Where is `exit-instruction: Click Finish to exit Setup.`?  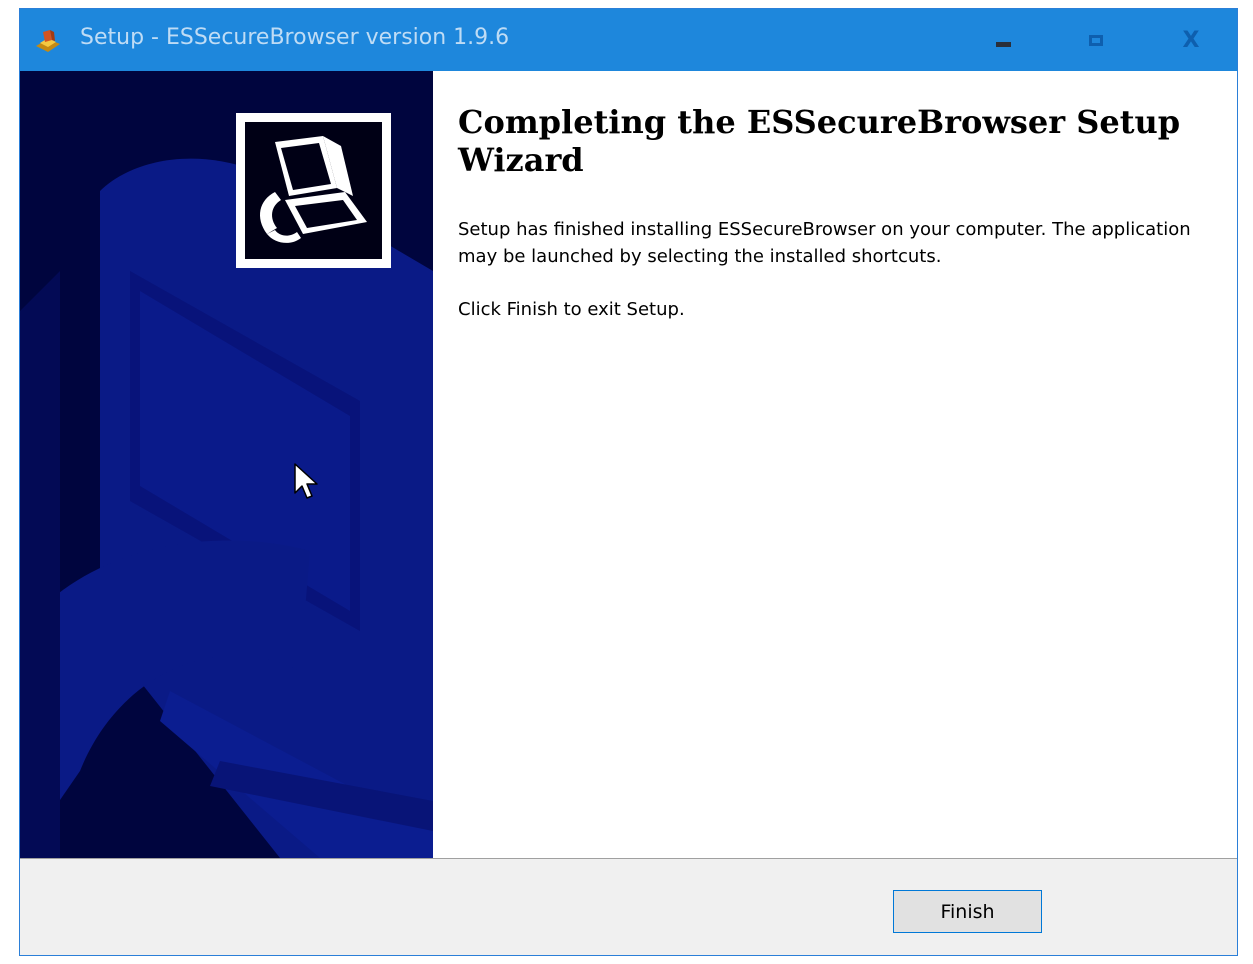
exit-instruction: Click Finish to exit Setup. is located at coordinates (571, 309).